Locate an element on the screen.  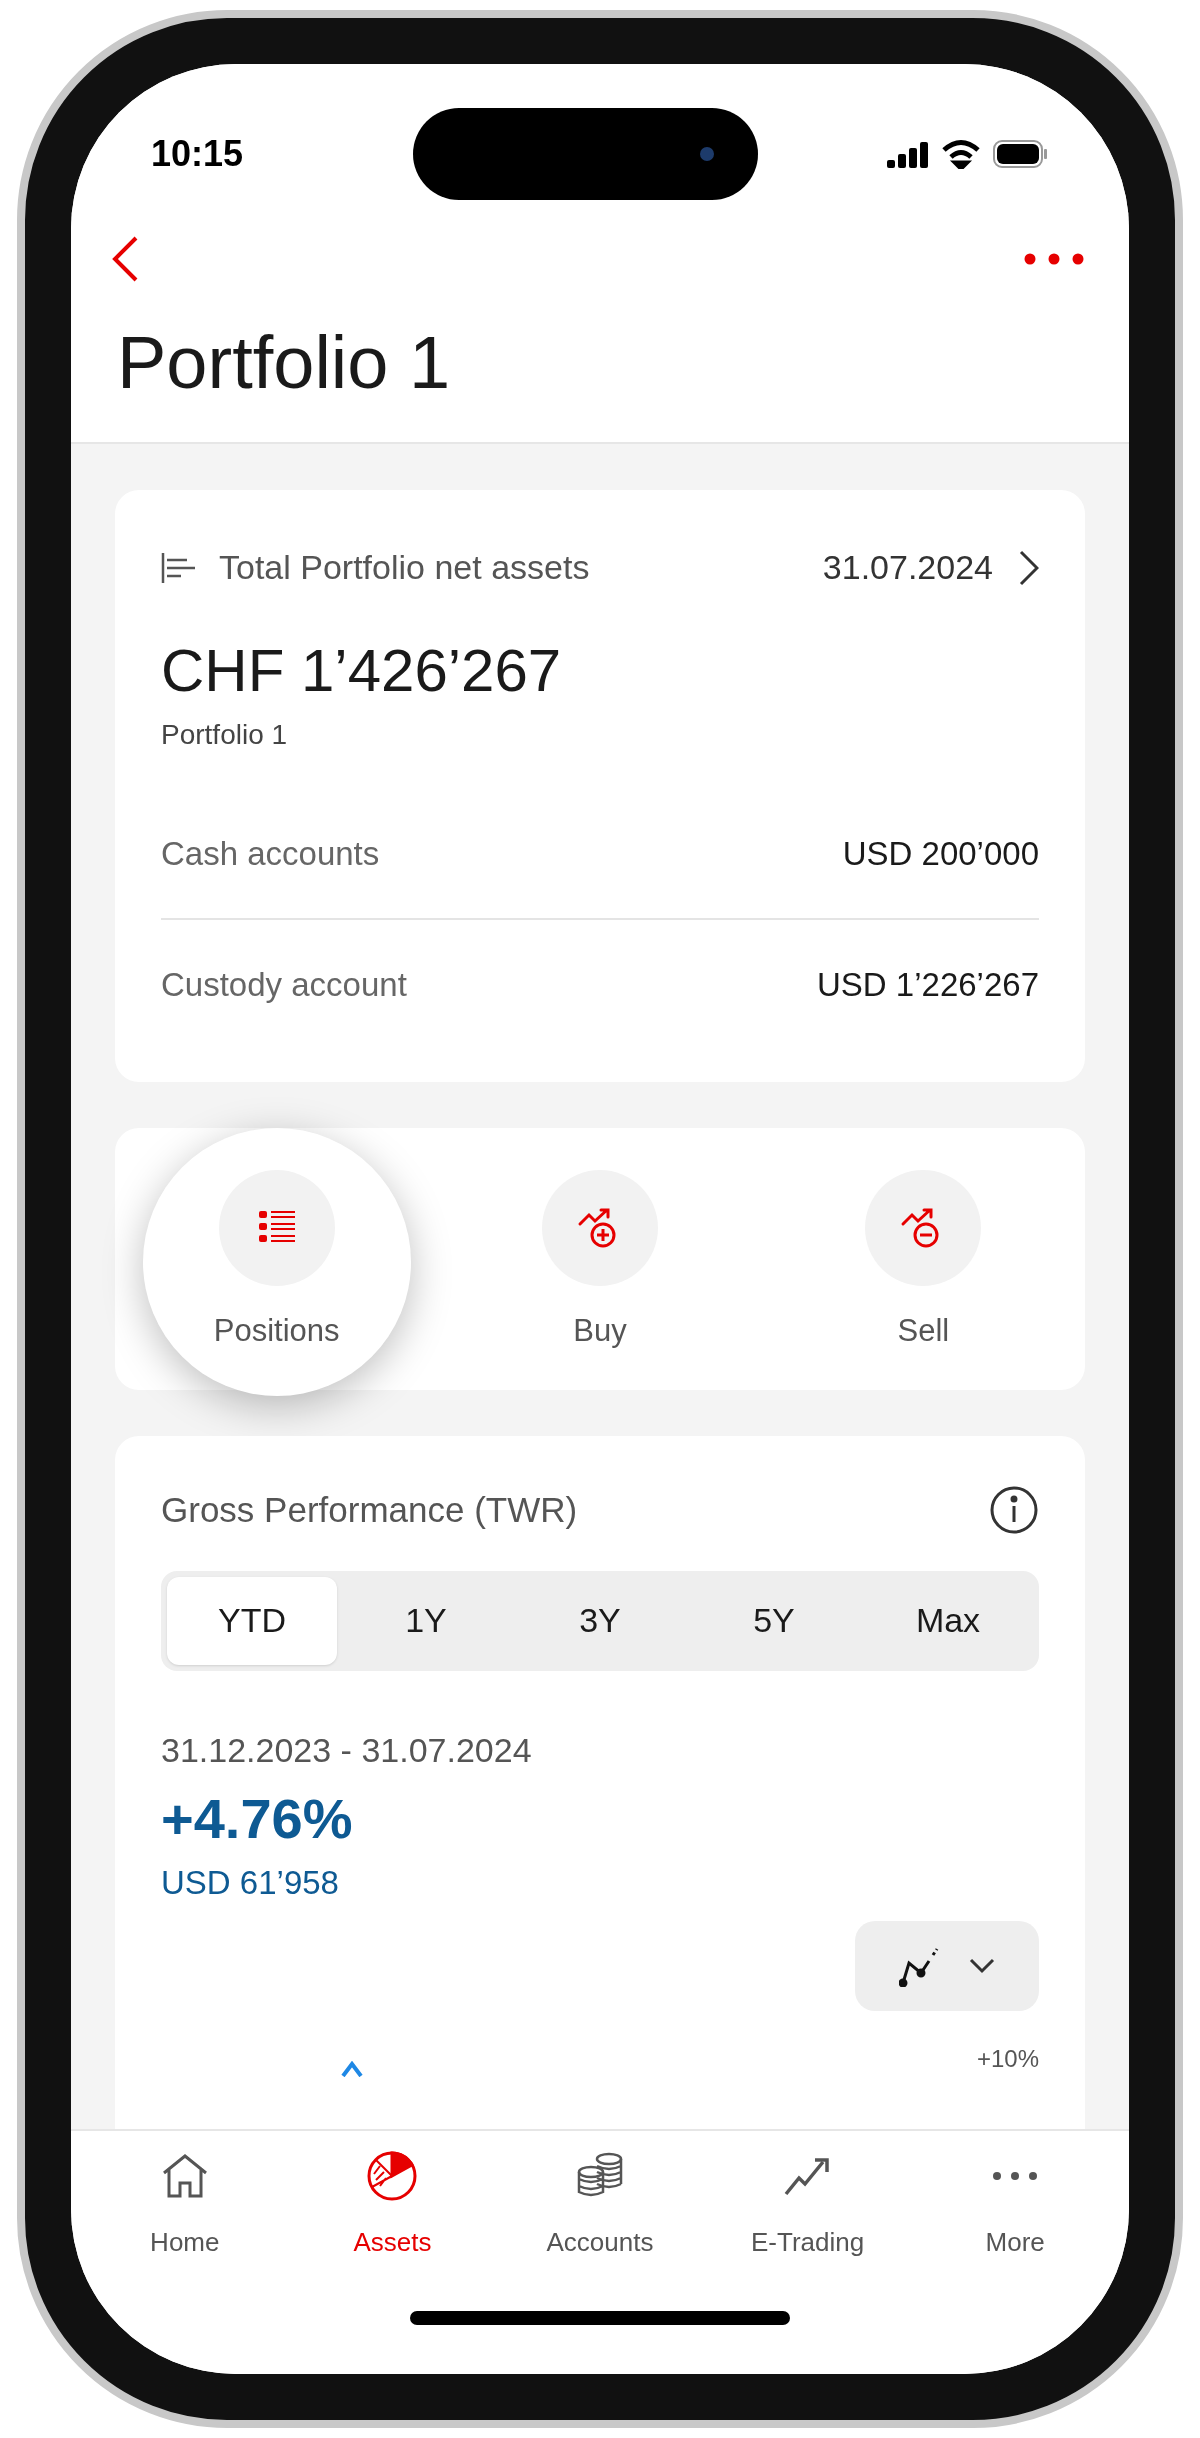
back-icon is located at coordinates (125, 259).